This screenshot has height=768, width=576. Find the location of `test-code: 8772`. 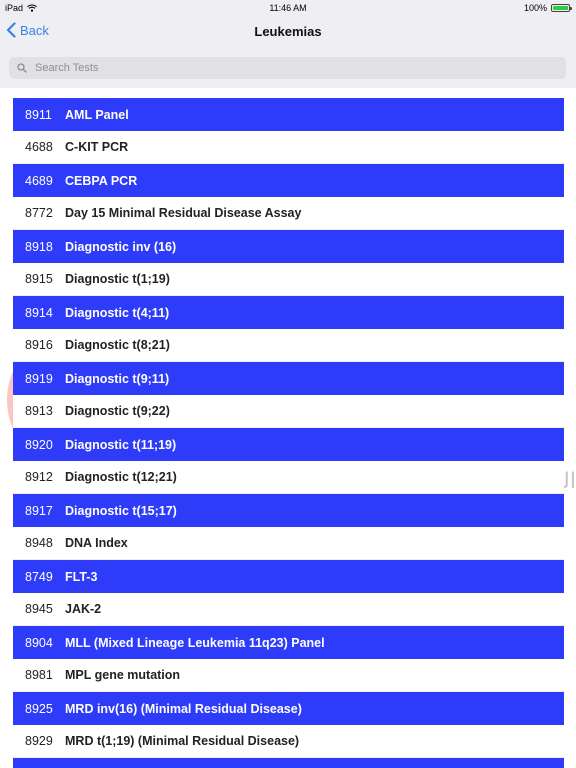

test-code: 8772 is located at coordinates (39, 213).